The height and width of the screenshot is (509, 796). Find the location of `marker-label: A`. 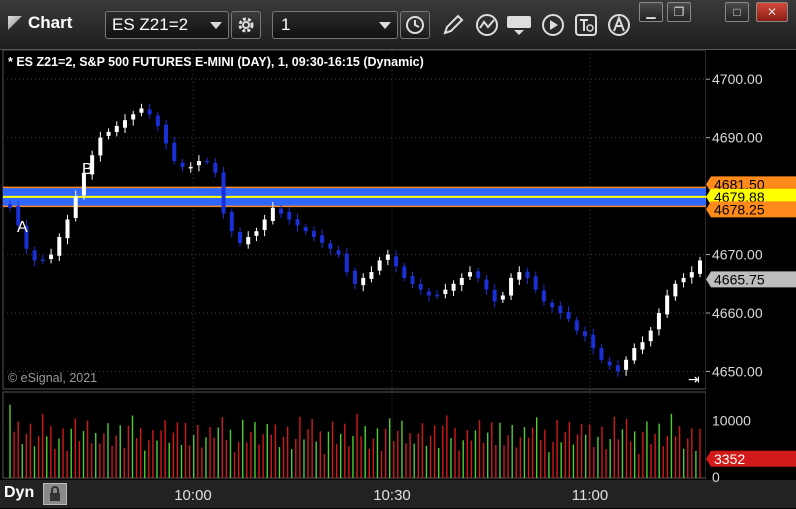

marker-label: A is located at coordinates (22, 227).